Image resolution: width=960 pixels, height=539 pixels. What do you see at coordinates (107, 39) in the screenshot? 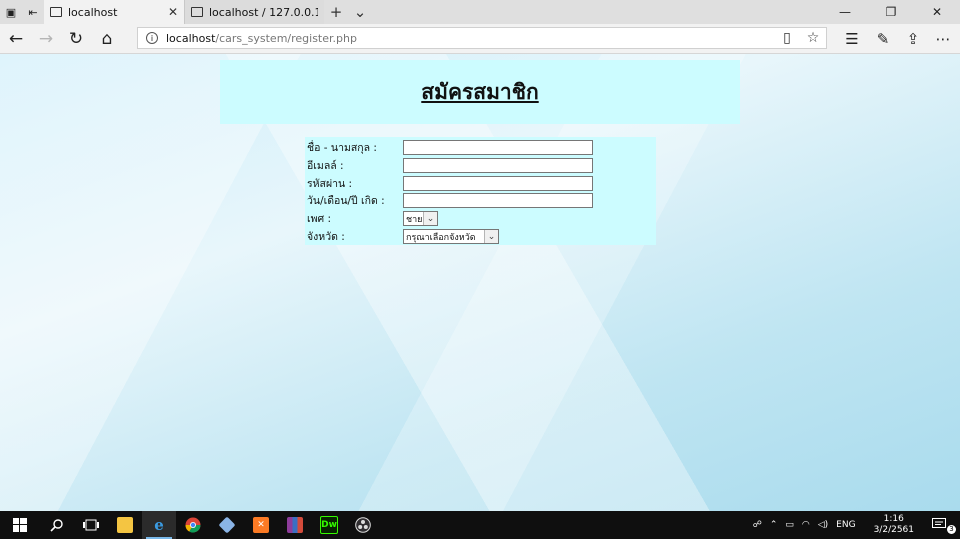
I see `home-icon: ⌂` at bounding box center [107, 39].